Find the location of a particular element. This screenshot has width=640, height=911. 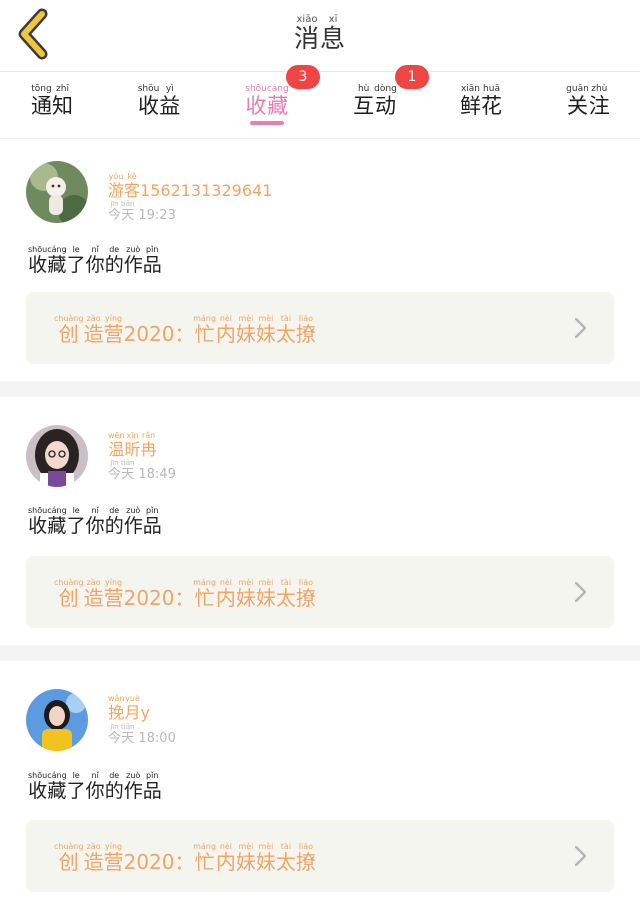

page-title-text: 消xiāo息xī is located at coordinates (320, 33).